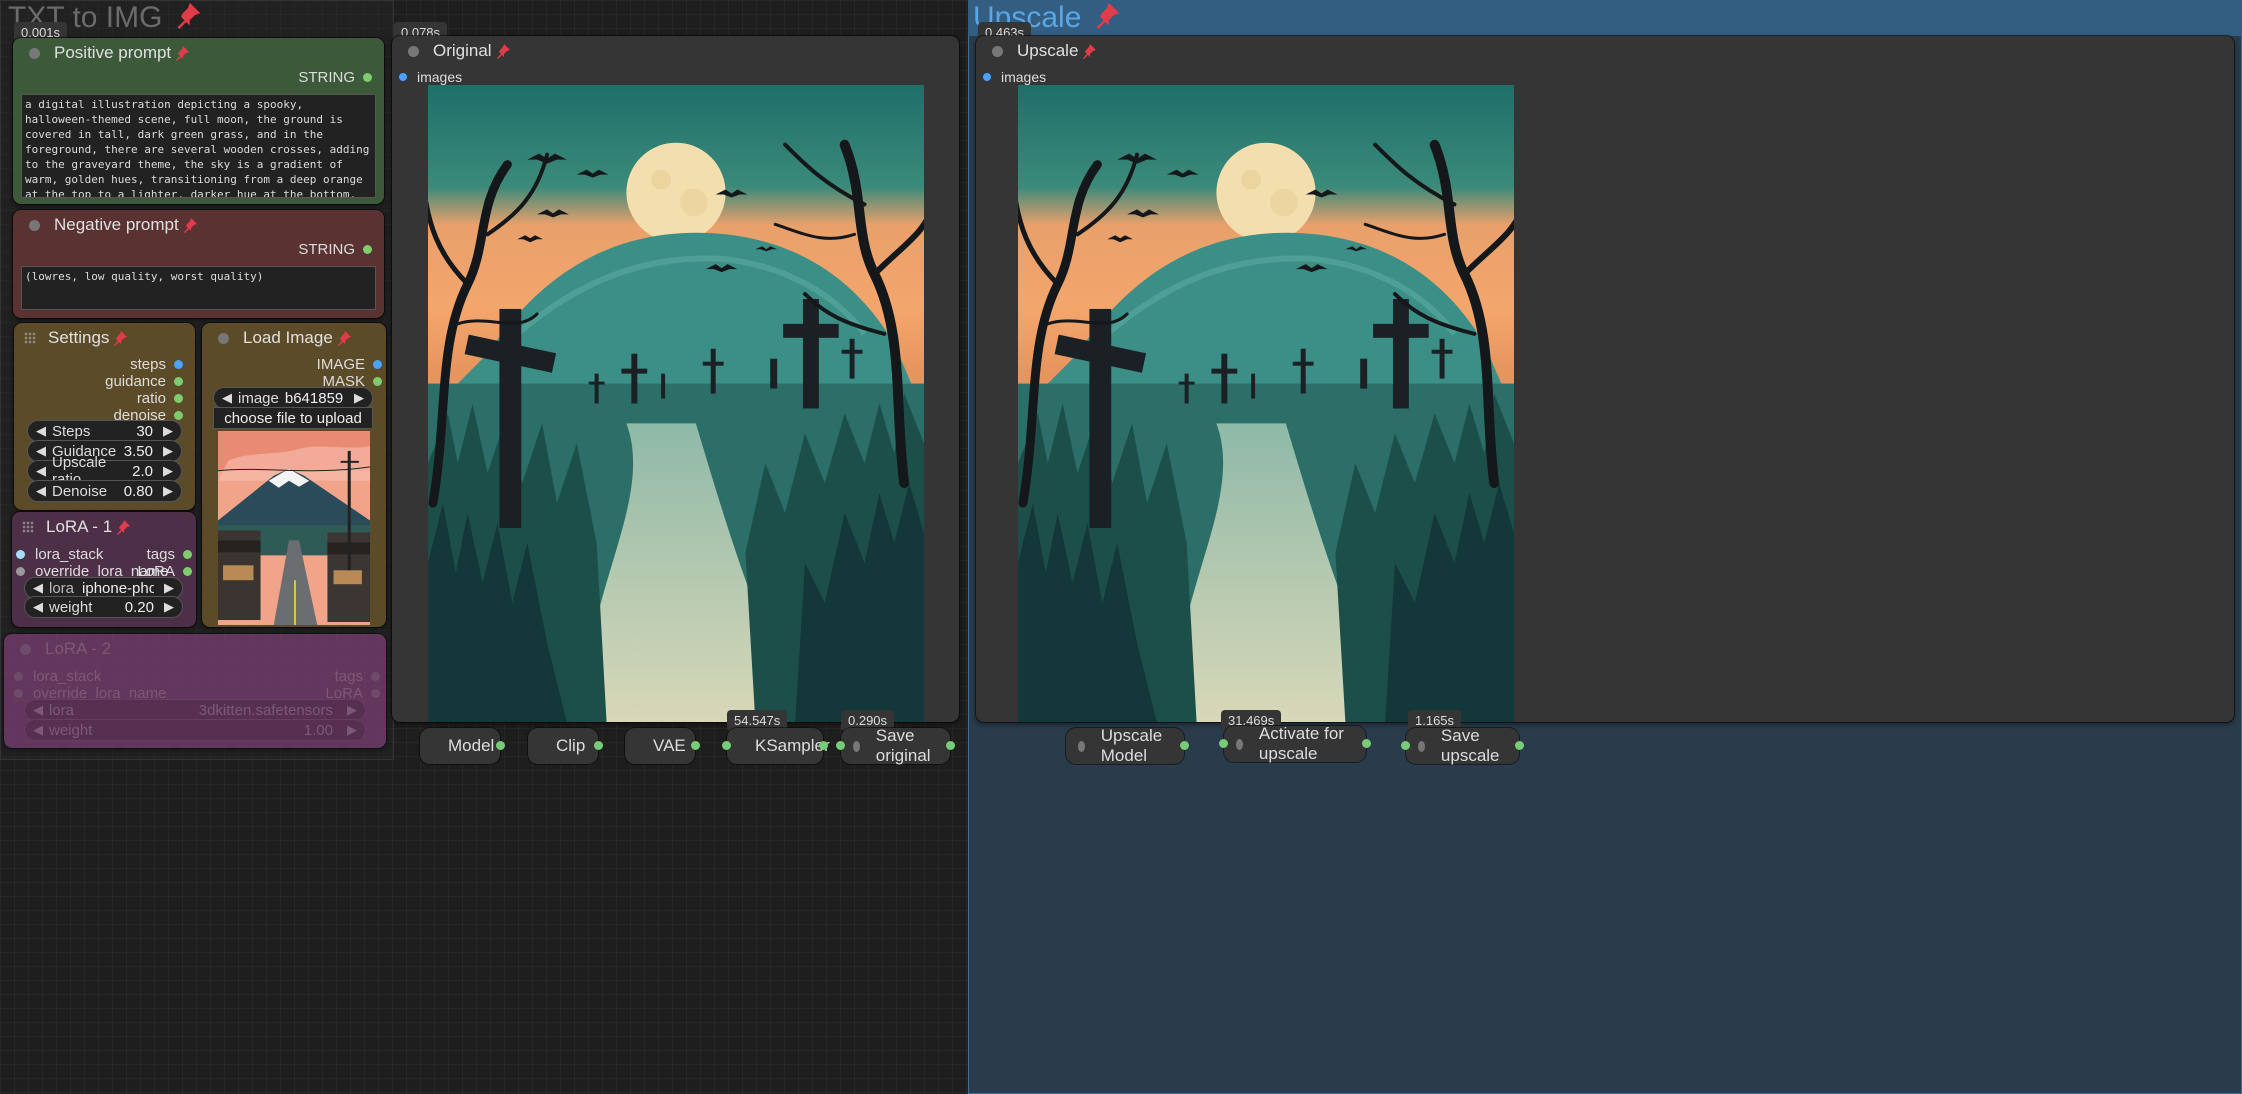  I want to click on node-title: Negative prompt, so click(198, 225).